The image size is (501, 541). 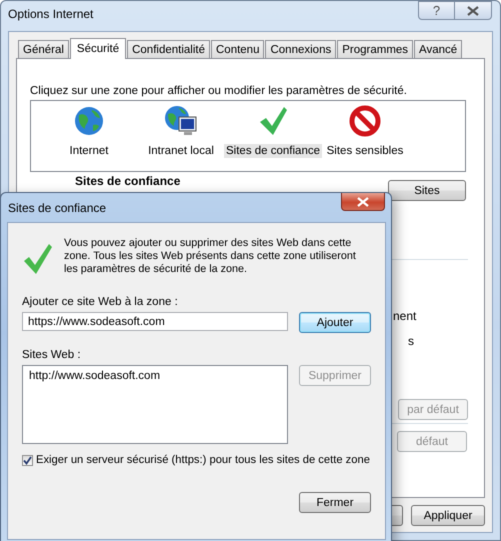 I want to click on instruction-text: Cliquez sur une zone pour afficher ou modifier les paramètres de sécurité., so click(x=219, y=91).